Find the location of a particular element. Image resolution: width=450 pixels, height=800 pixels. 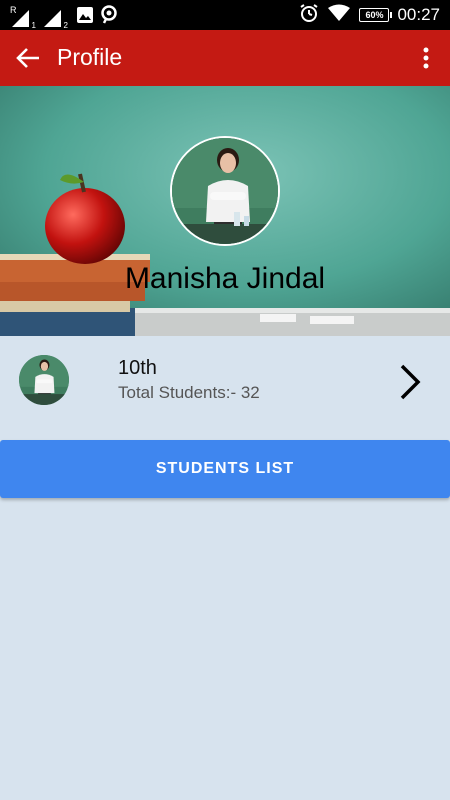

image-icon is located at coordinates (85, 17).